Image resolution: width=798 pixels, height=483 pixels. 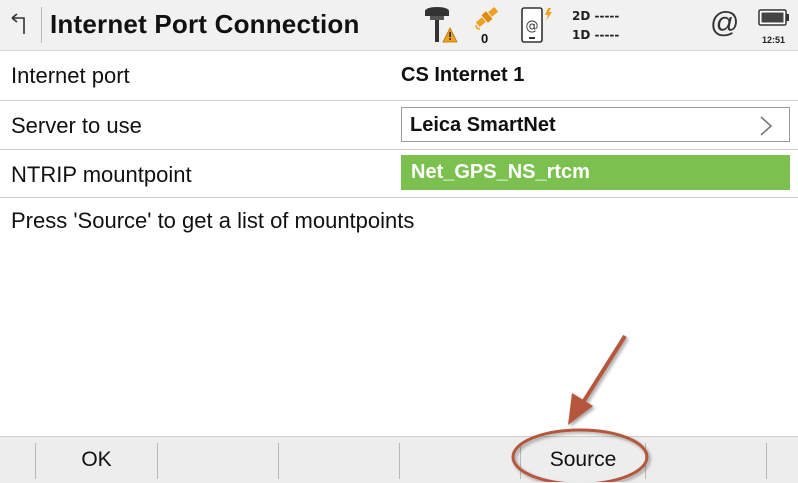 I want to click on clock-time: 12:51, so click(x=774, y=40).